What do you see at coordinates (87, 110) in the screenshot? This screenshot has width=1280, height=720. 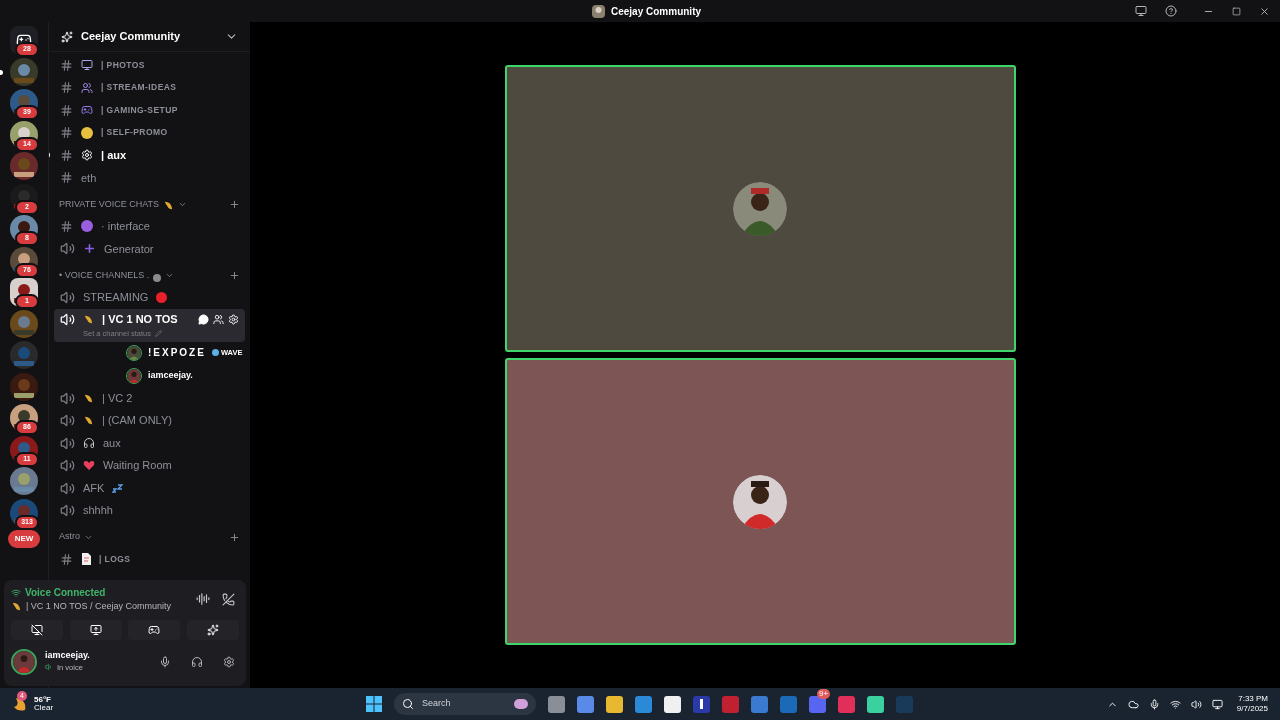 I see `gamepad-icon` at bounding box center [87, 110].